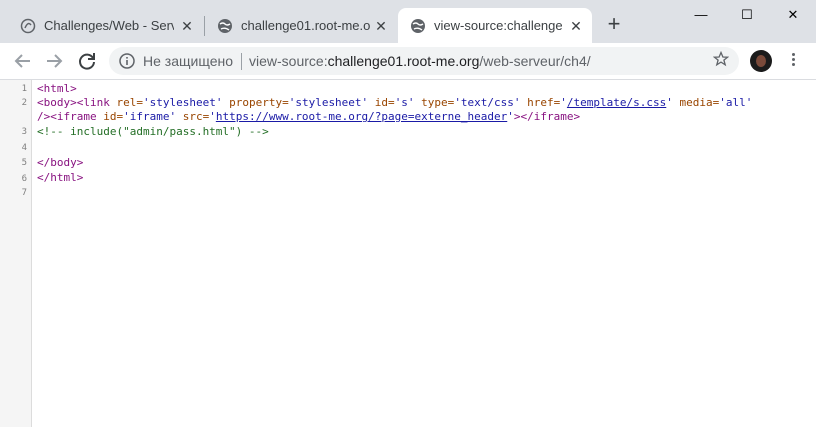 This screenshot has width=816, height=427. What do you see at coordinates (696, 102) in the screenshot?
I see `source-attr: media=` at bounding box center [696, 102].